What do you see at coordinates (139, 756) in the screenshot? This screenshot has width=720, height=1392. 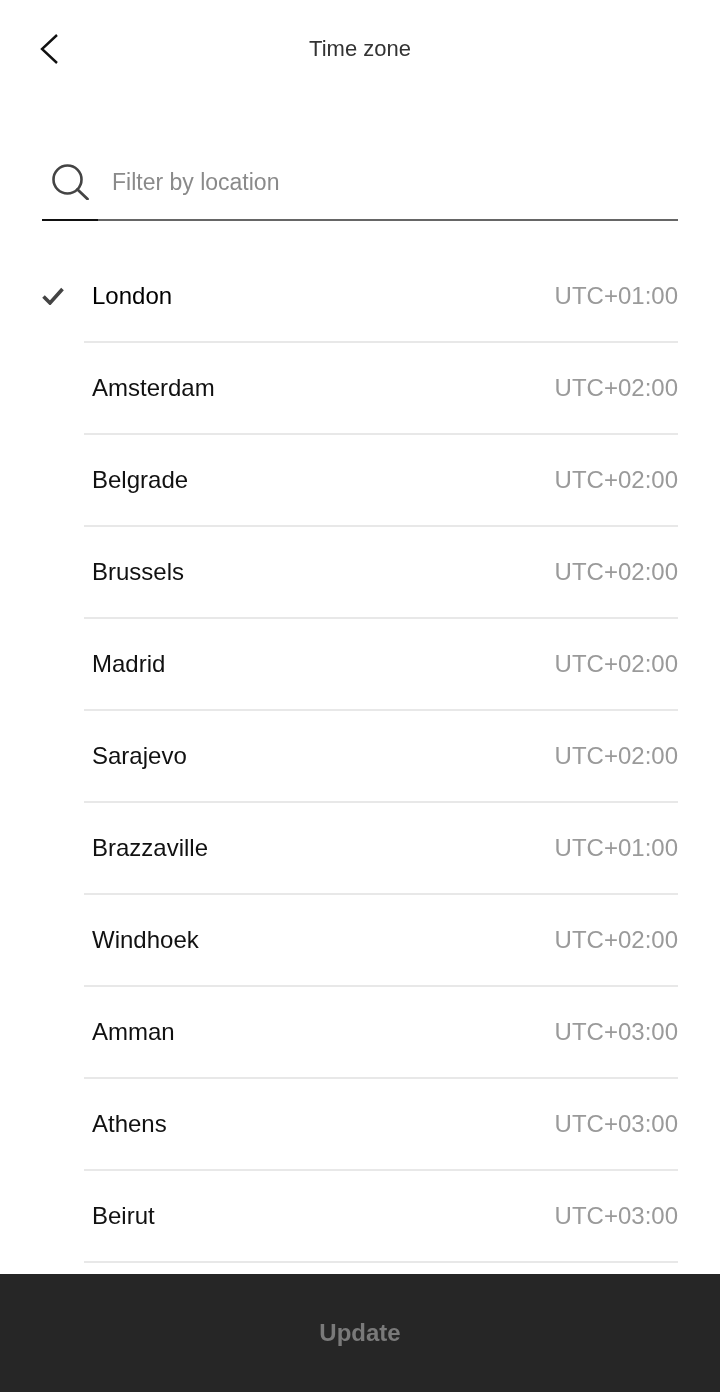 I see `city-name: Sarajevo` at bounding box center [139, 756].